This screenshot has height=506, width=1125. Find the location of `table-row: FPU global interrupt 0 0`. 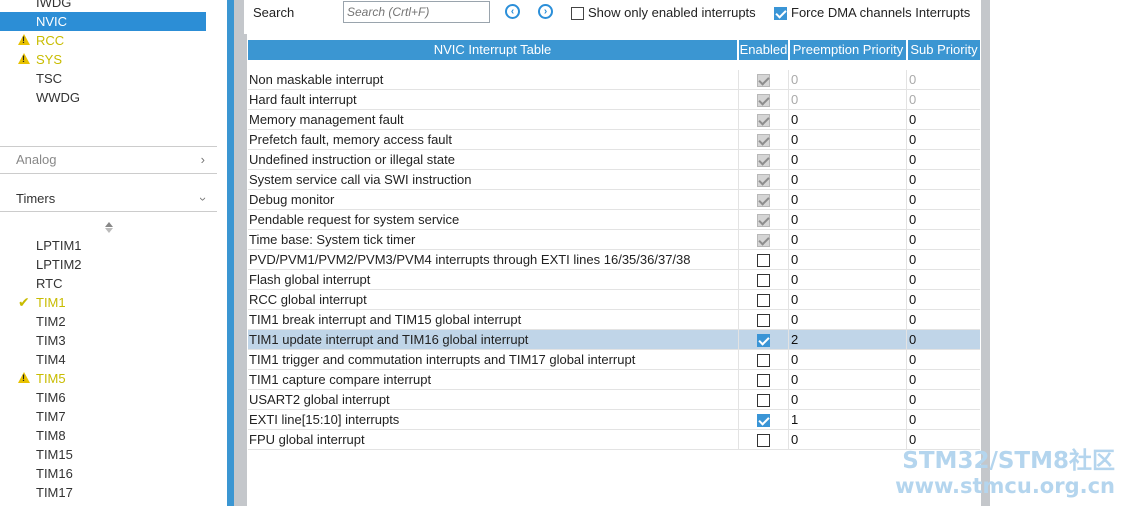

table-row: FPU global interrupt 0 0 is located at coordinates (614, 440).